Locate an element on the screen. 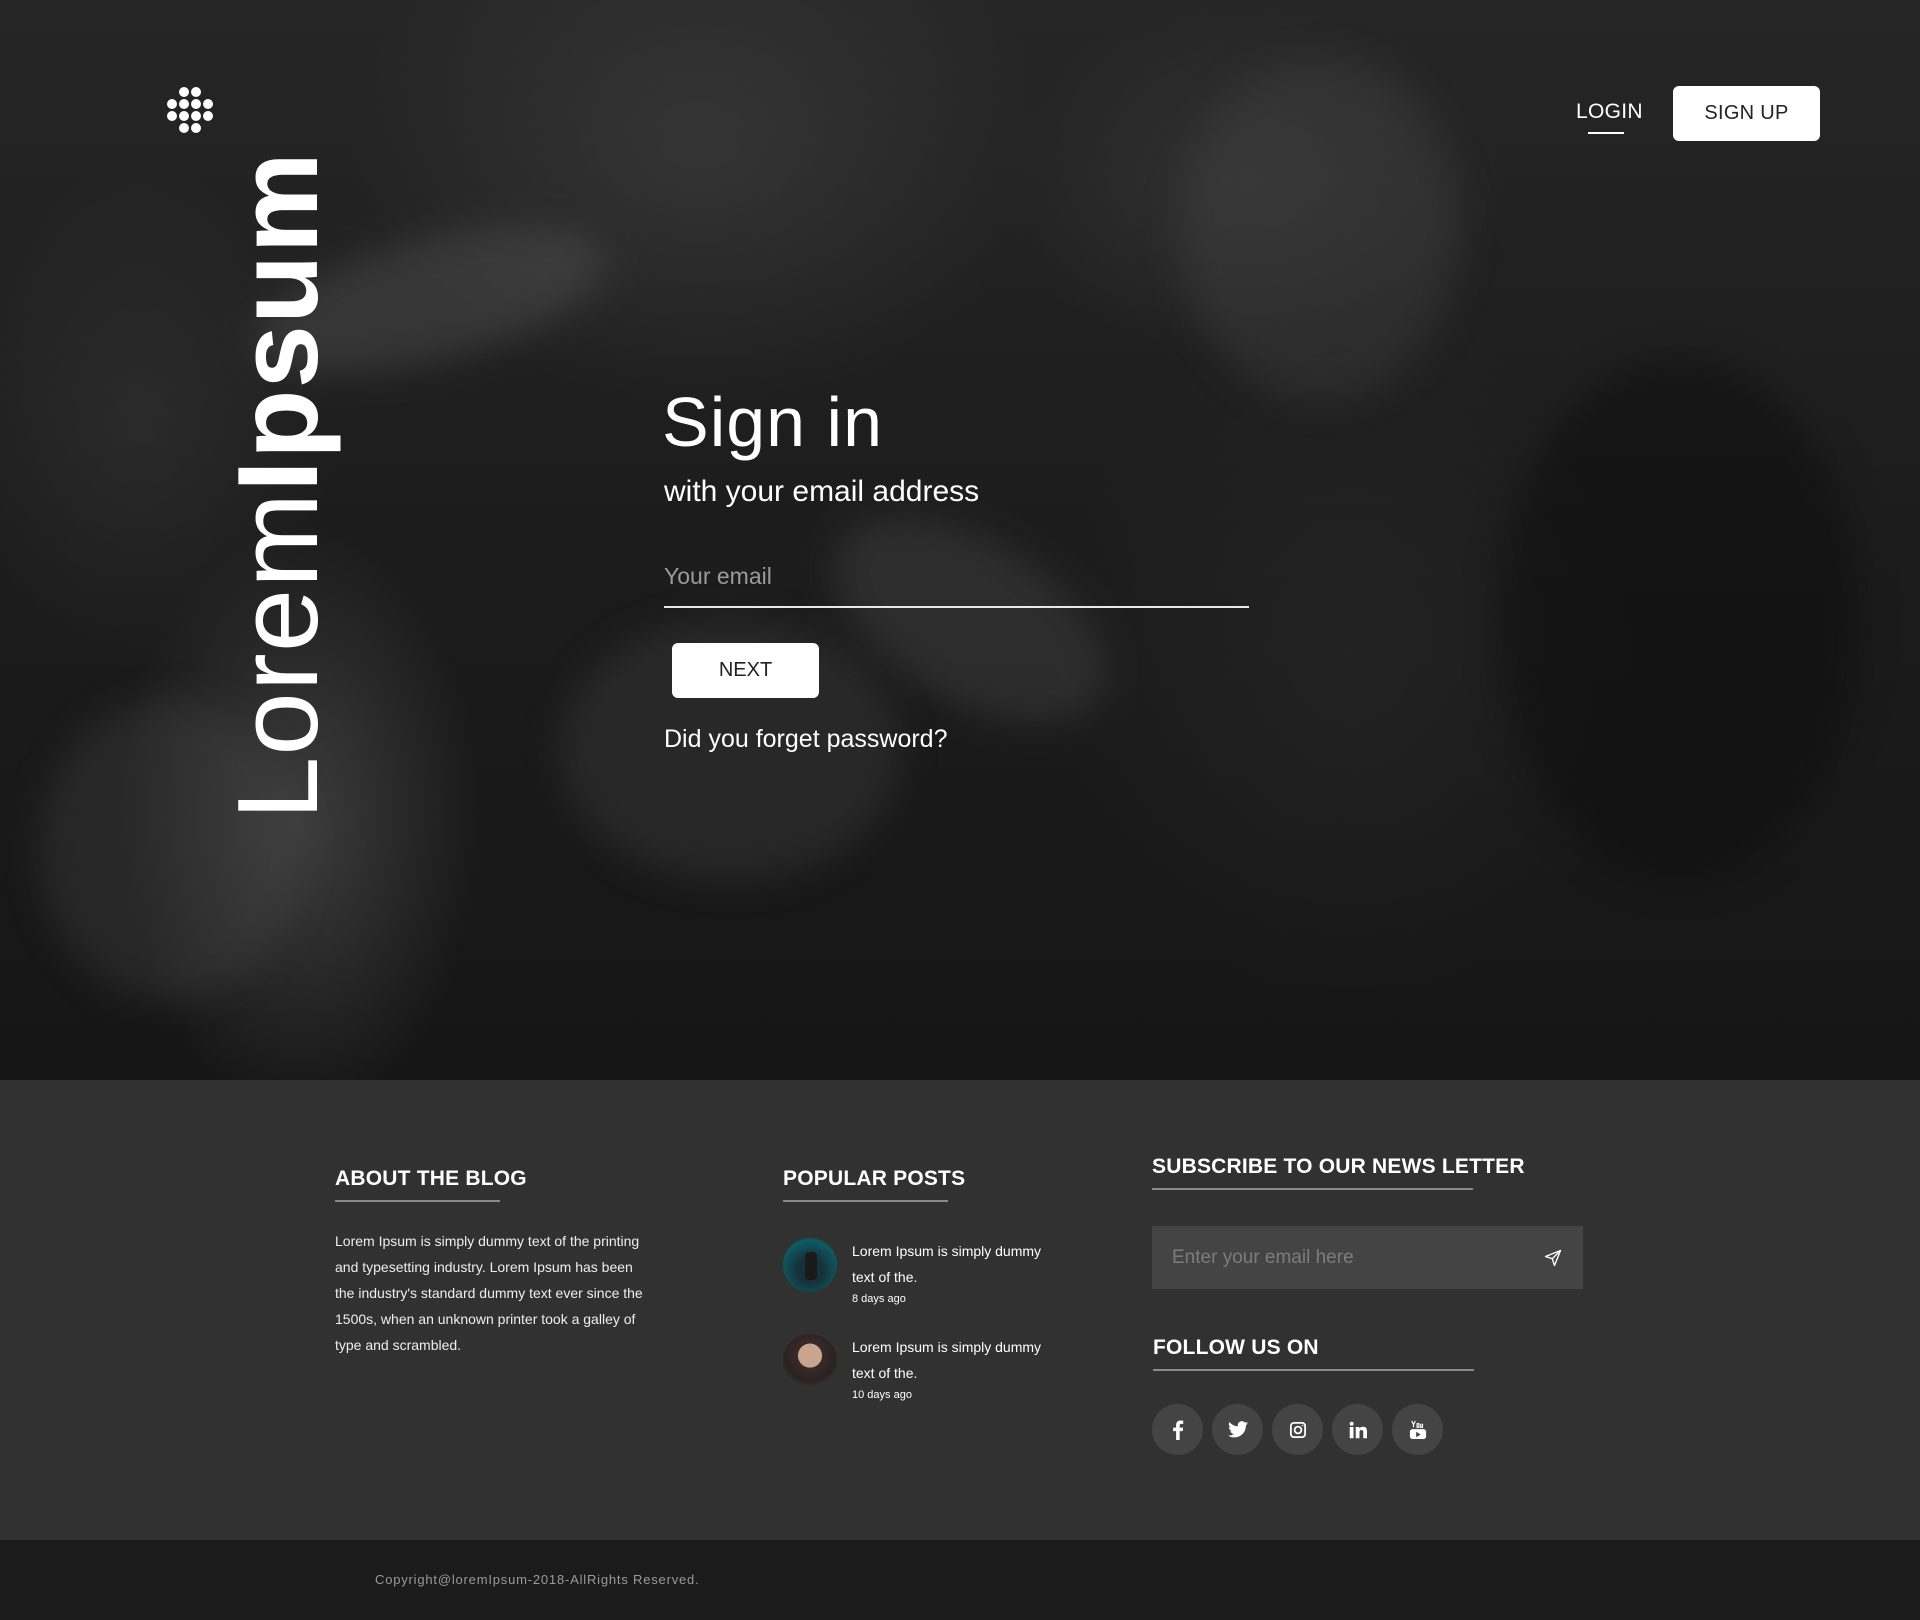 This screenshot has height=1620, width=1920. page-subtitle: with your email address is located at coordinates (822, 491).